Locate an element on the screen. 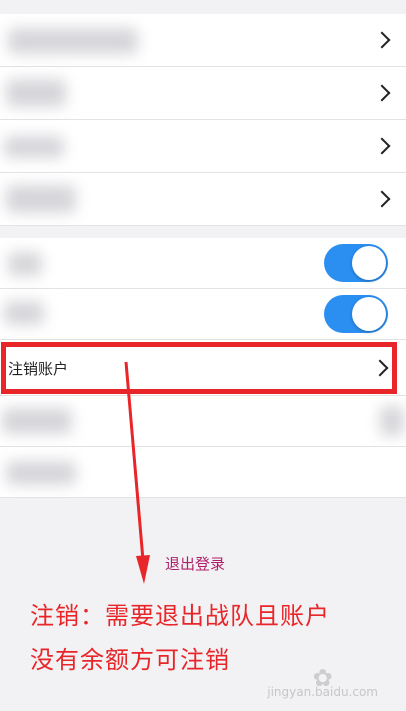 The image size is (406, 711). arrow-head is located at coordinates (143, 569).